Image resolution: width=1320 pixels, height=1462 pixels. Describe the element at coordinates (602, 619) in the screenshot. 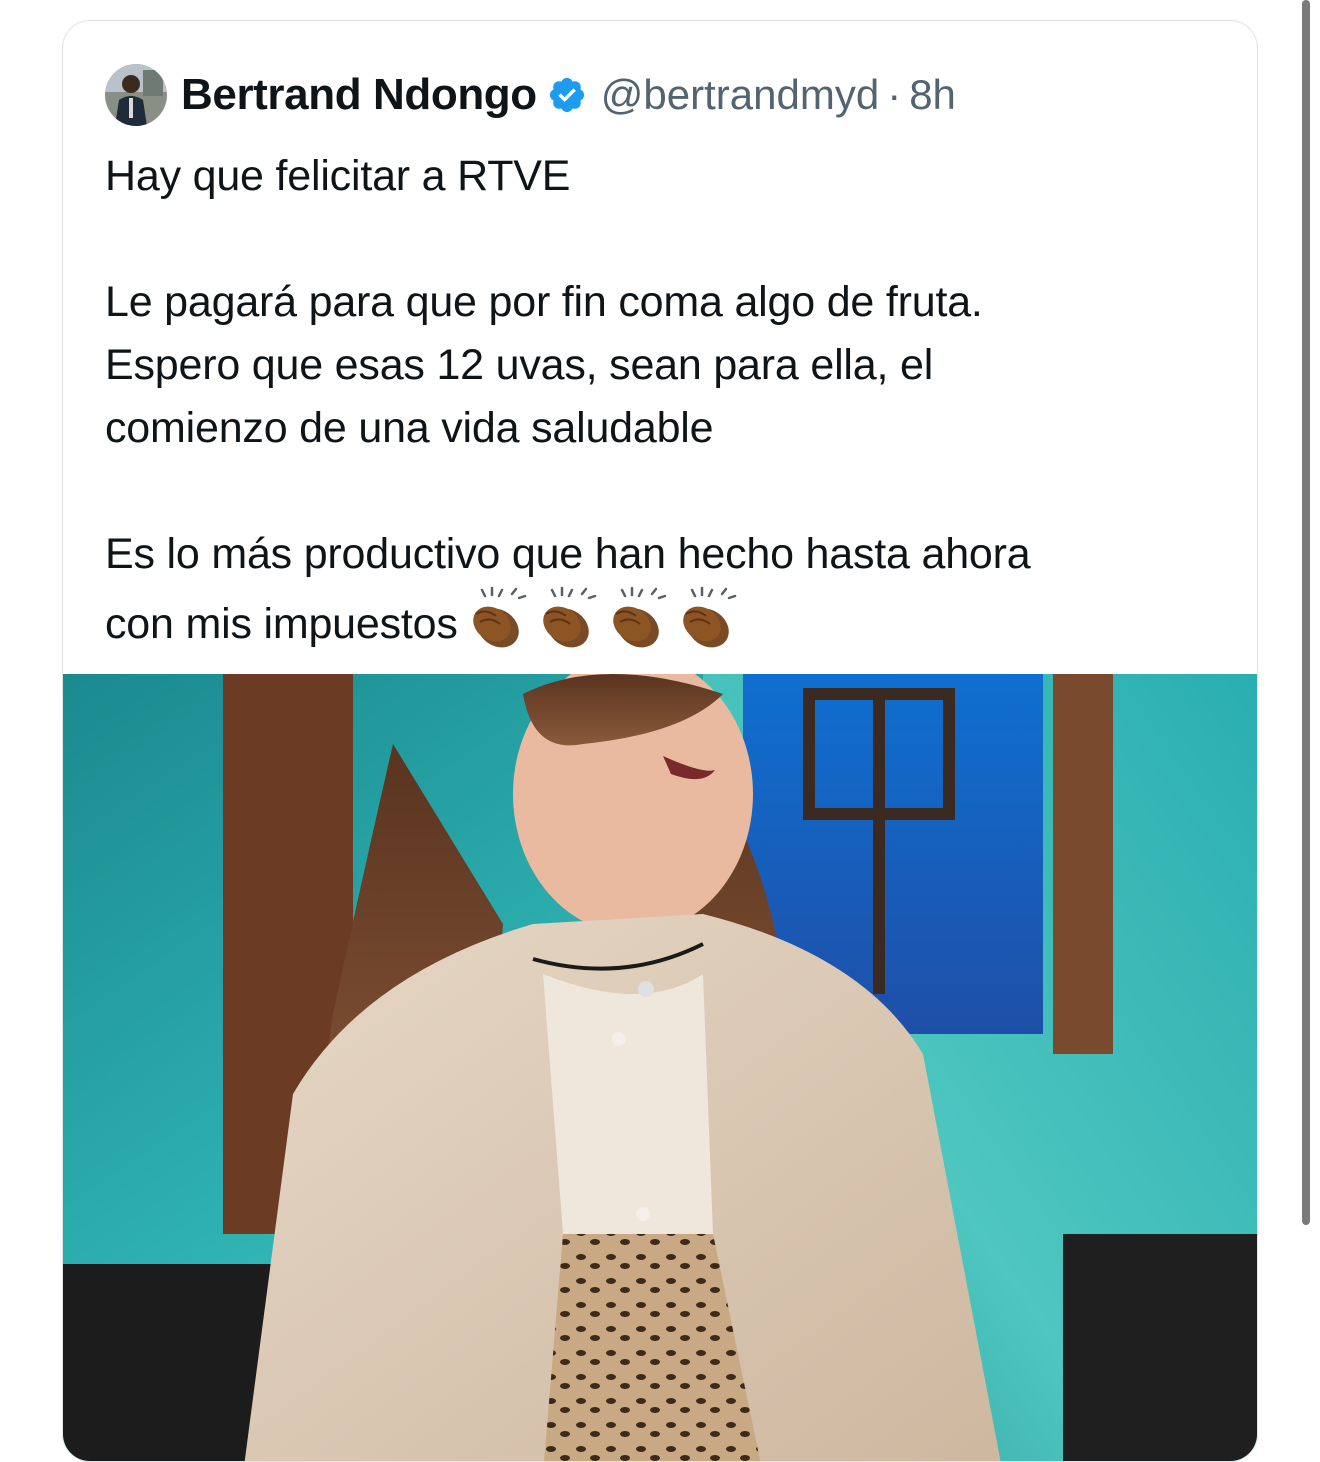

I see `emoji-group` at that location.